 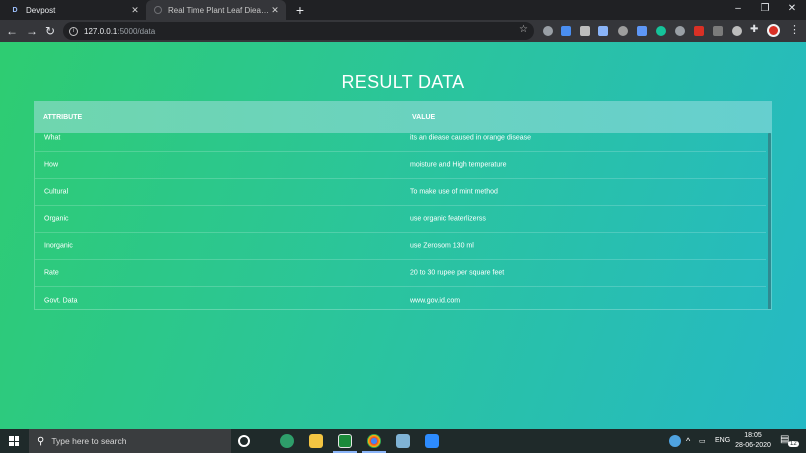 I want to click on cortana-icon, so click(x=244, y=441).